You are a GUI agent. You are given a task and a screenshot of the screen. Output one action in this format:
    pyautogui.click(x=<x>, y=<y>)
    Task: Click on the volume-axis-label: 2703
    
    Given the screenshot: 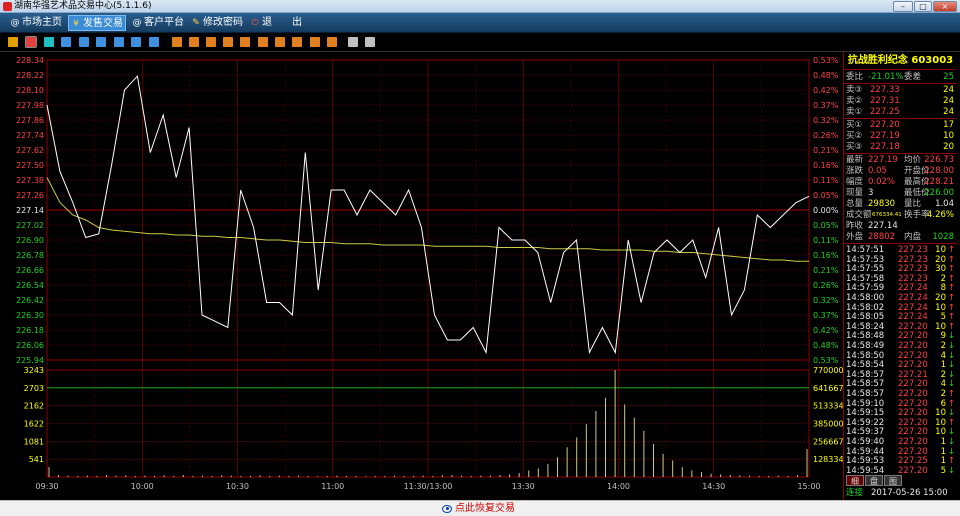 What is the action you would take?
    pyautogui.click(x=34, y=388)
    